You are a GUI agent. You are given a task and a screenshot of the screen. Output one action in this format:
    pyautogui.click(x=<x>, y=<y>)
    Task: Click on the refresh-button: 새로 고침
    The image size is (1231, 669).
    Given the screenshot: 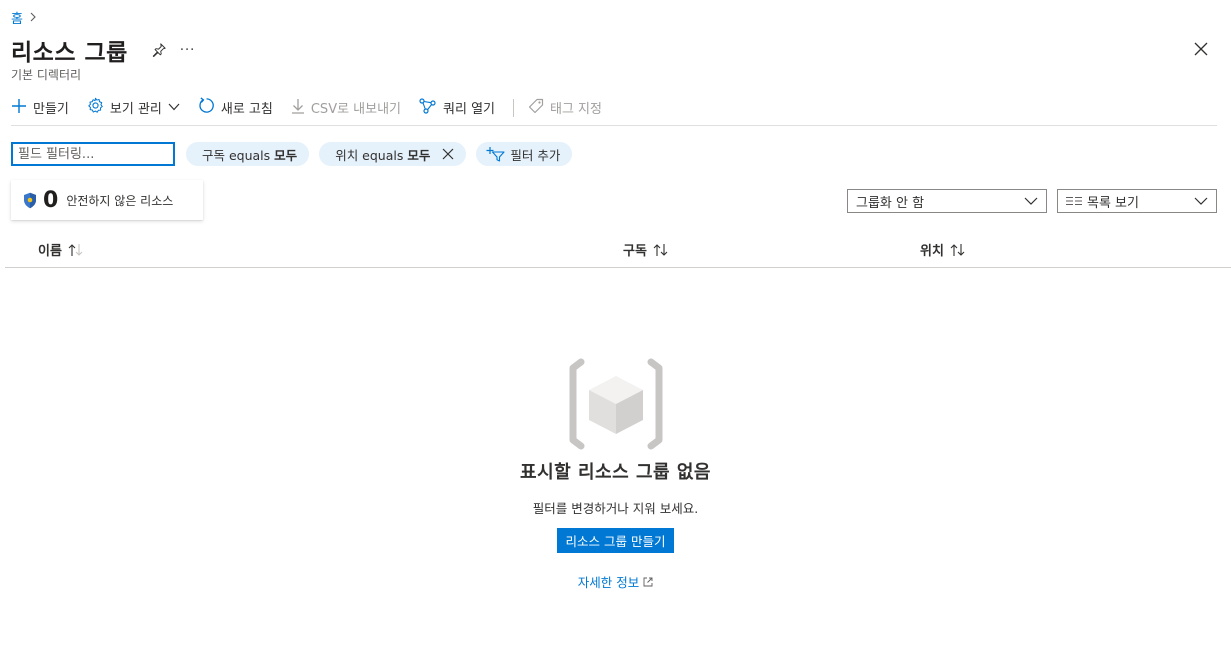 What is the action you would take?
    pyautogui.click(x=235, y=107)
    